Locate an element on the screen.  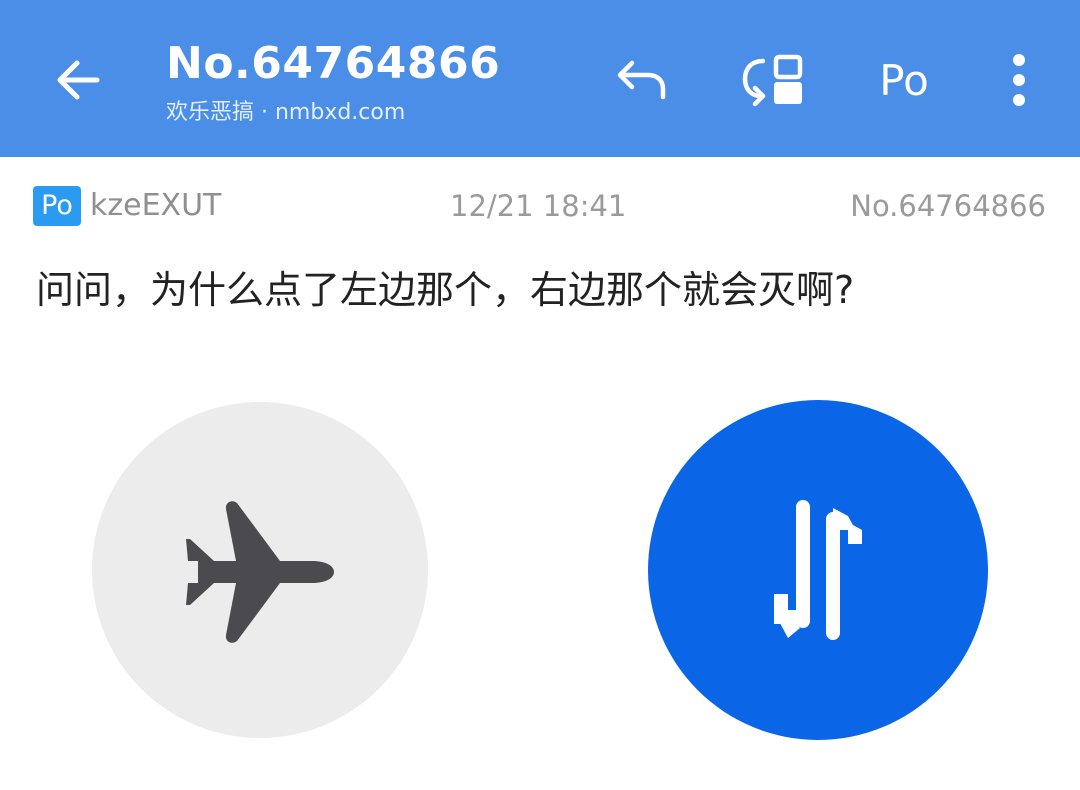
arrow-left-icon is located at coordinates (78, 80).